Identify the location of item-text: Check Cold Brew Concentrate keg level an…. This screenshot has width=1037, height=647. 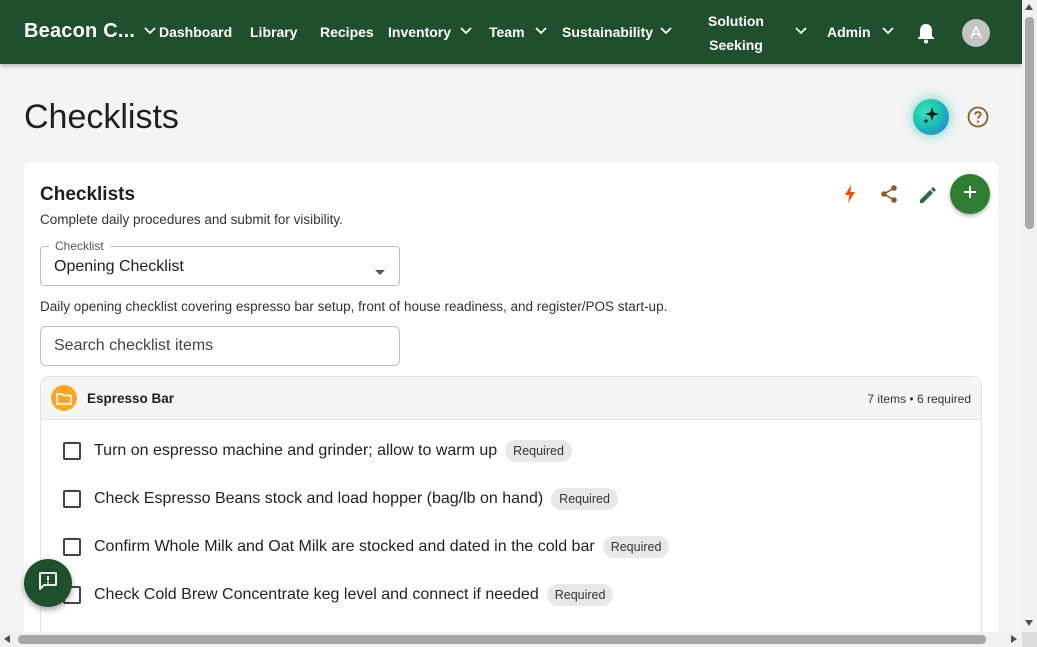
(316, 594).